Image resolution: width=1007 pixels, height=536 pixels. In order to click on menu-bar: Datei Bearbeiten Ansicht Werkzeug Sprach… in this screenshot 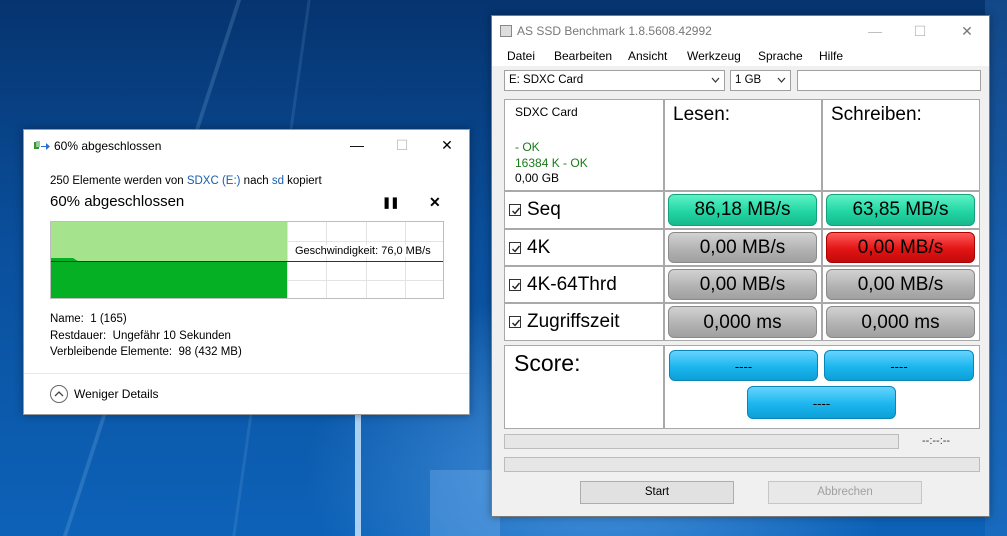, I will do `click(740, 56)`.